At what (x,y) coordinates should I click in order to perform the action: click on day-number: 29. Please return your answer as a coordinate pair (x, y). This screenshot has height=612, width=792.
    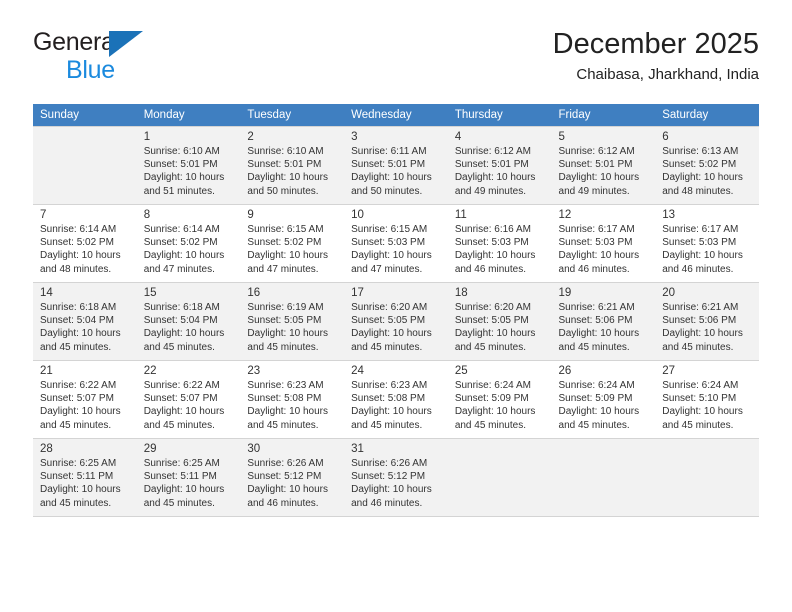
    Looking at the image, I should click on (150, 449).